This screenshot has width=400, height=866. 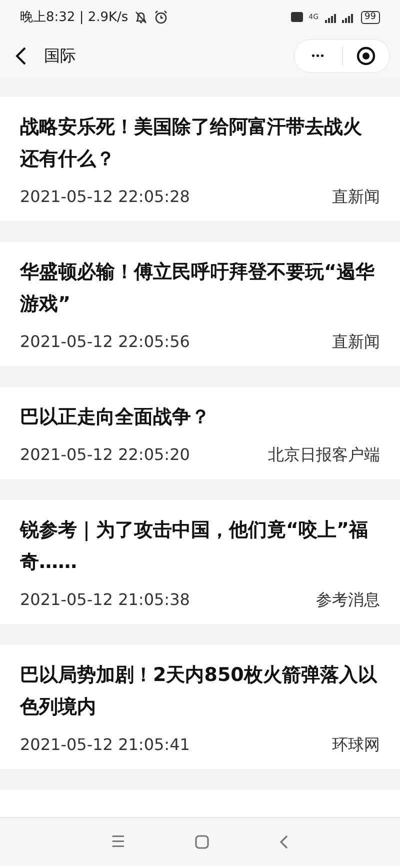 I want to click on bell-off-icon, so click(x=141, y=17).